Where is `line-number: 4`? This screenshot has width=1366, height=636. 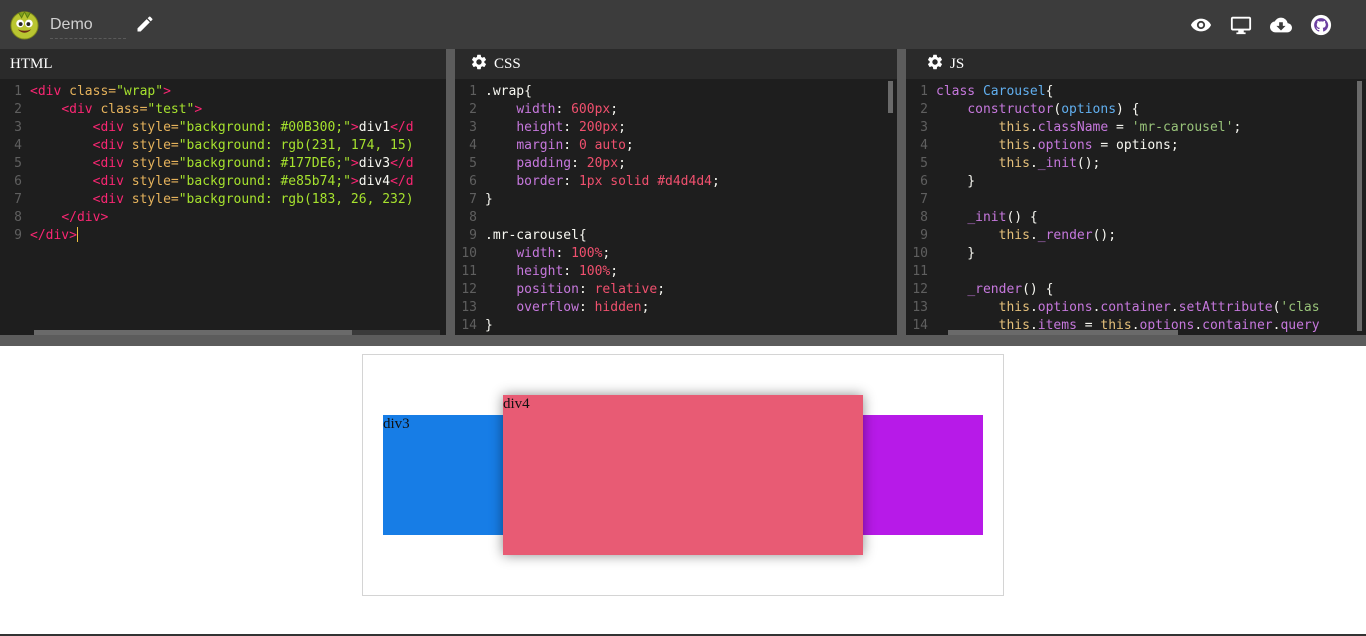
line-number: 4 is located at coordinates (18, 145).